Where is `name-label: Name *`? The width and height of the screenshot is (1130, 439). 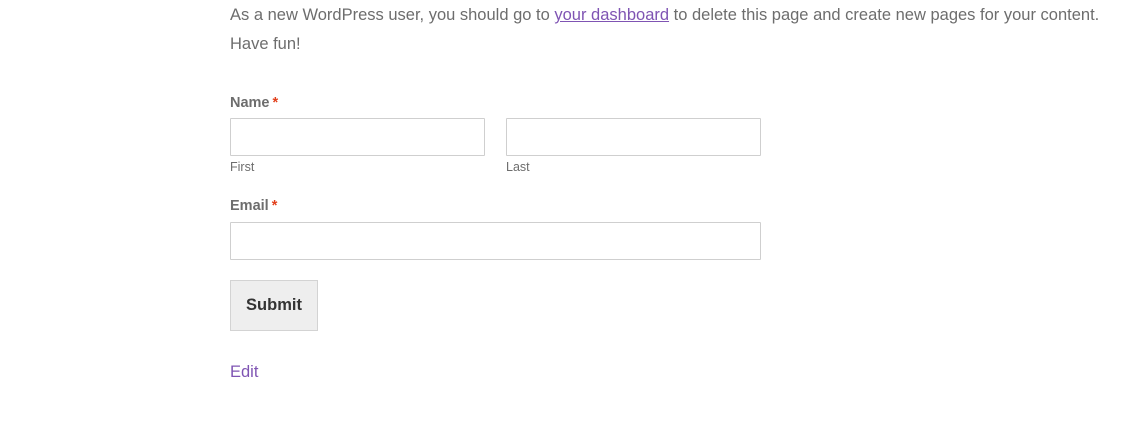 name-label: Name * is located at coordinates (254, 103).